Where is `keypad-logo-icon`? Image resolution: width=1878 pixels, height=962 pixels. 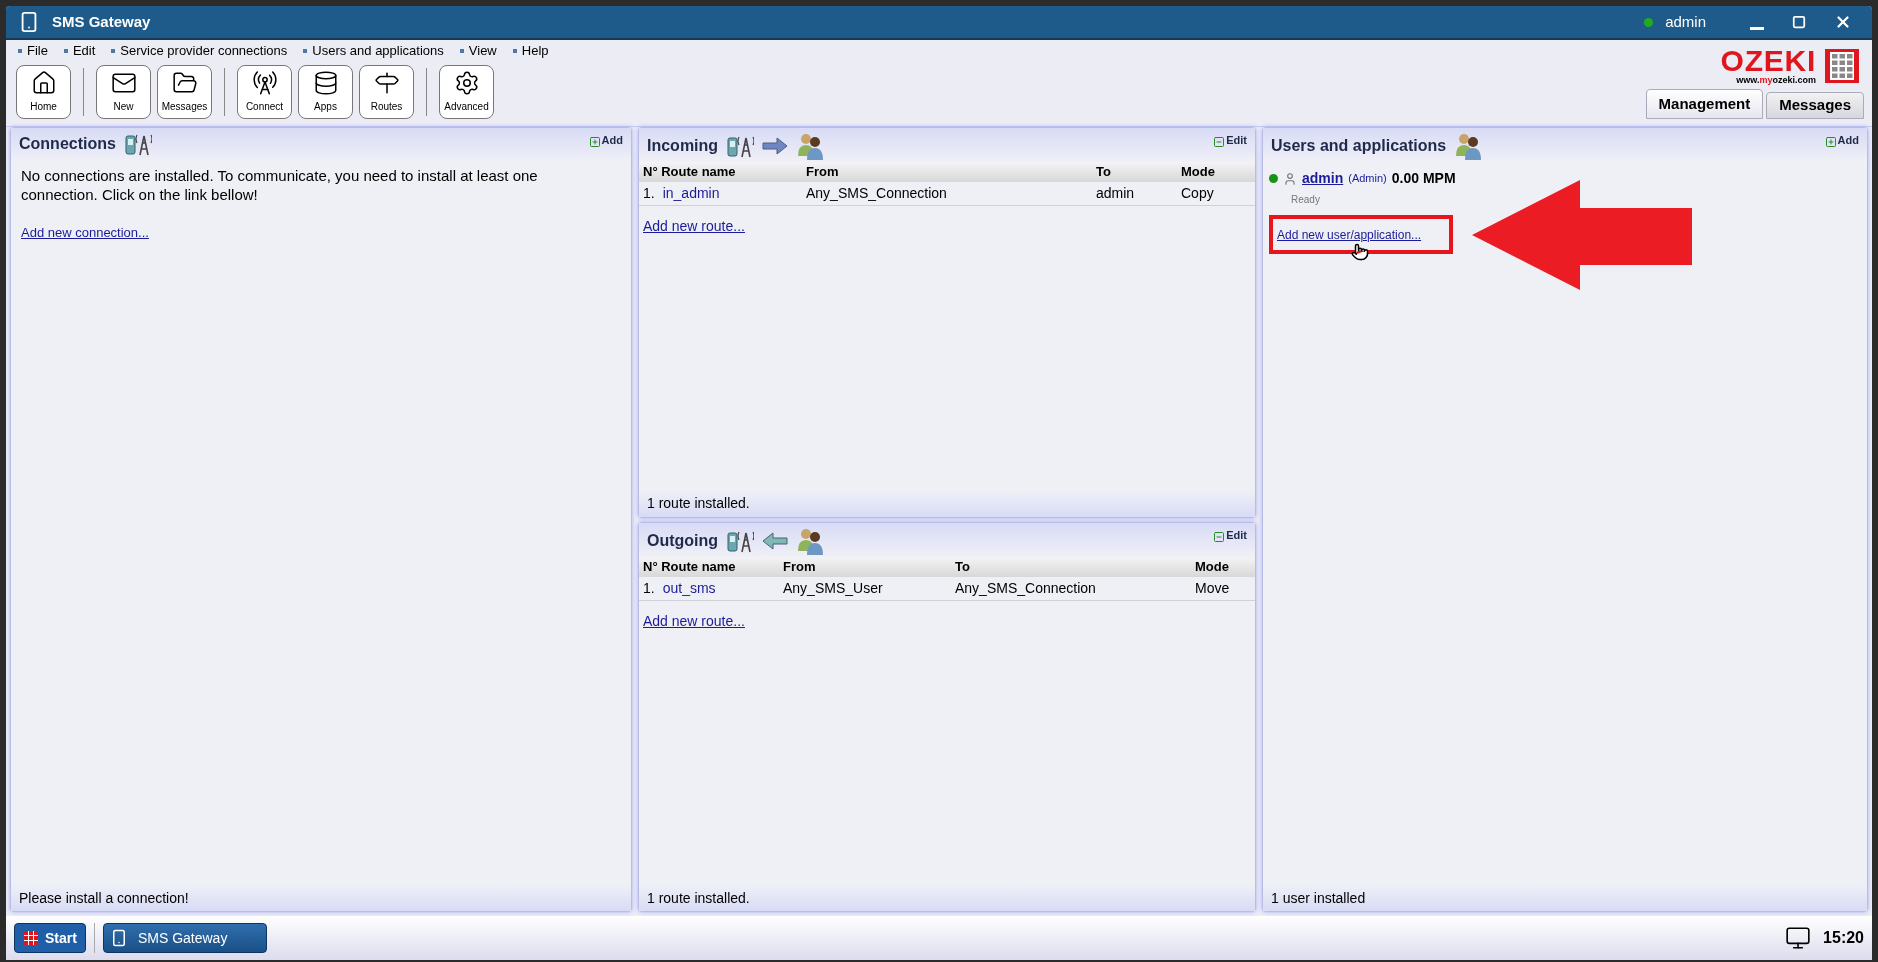
keypad-logo-icon is located at coordinates (1842, 65).